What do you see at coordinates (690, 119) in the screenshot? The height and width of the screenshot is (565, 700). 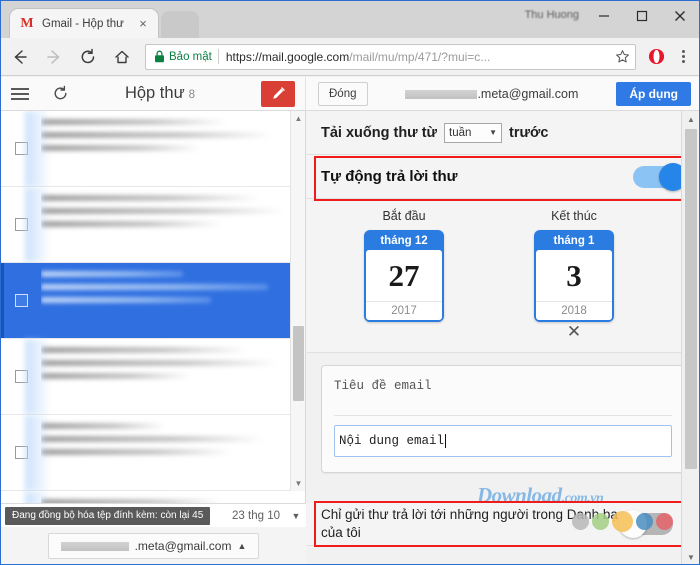 I see `panel-scroll-up-icon: ▲` at bounding box center [690, 119].